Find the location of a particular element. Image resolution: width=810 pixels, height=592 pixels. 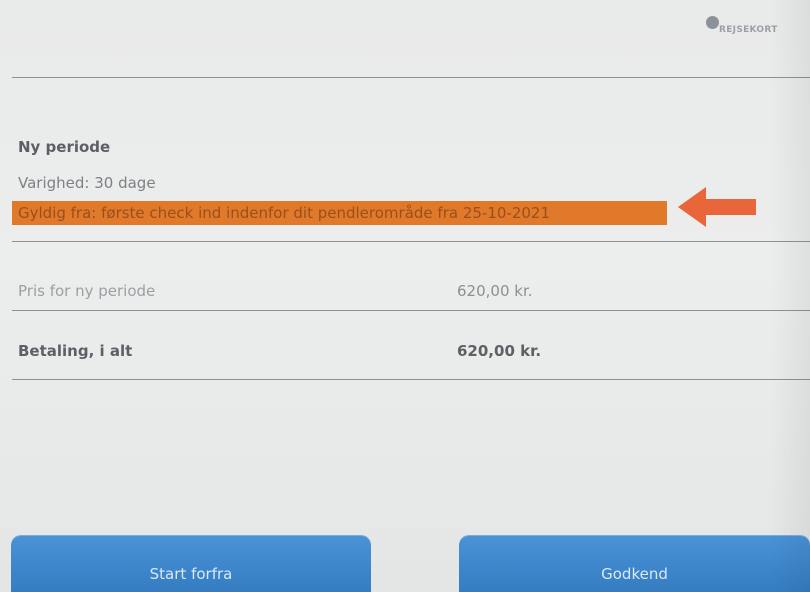

total-label: Betaling, i alt is located at coordinates (75, 351).